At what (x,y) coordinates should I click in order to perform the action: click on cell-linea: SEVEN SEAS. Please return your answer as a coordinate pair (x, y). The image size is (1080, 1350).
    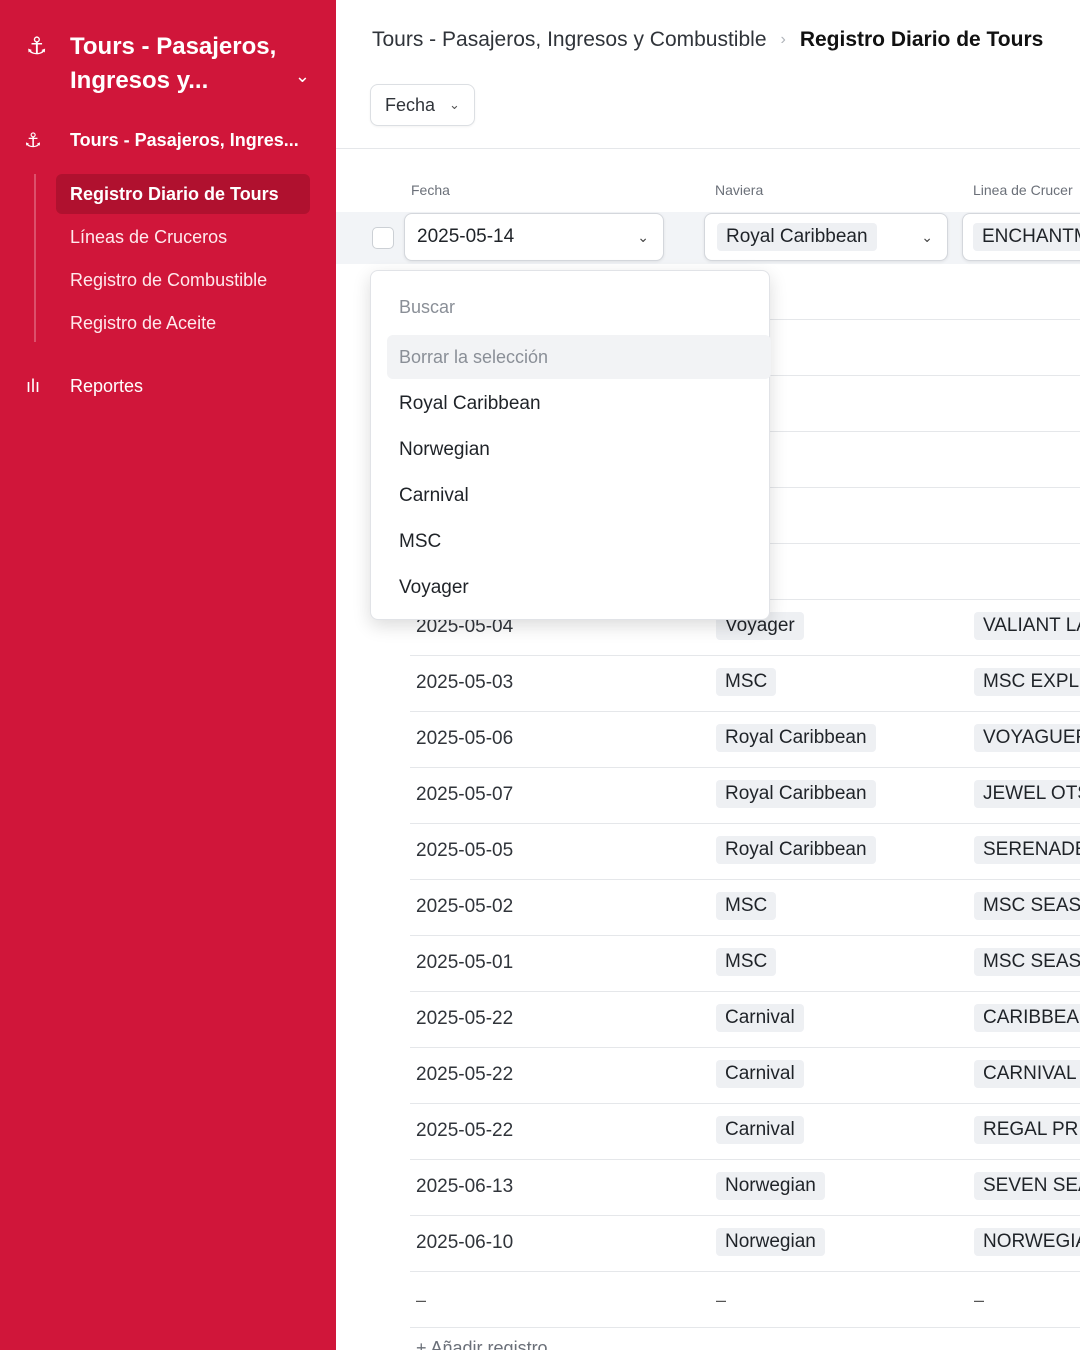
    Looking at the image, I should click on (1027, 1186).